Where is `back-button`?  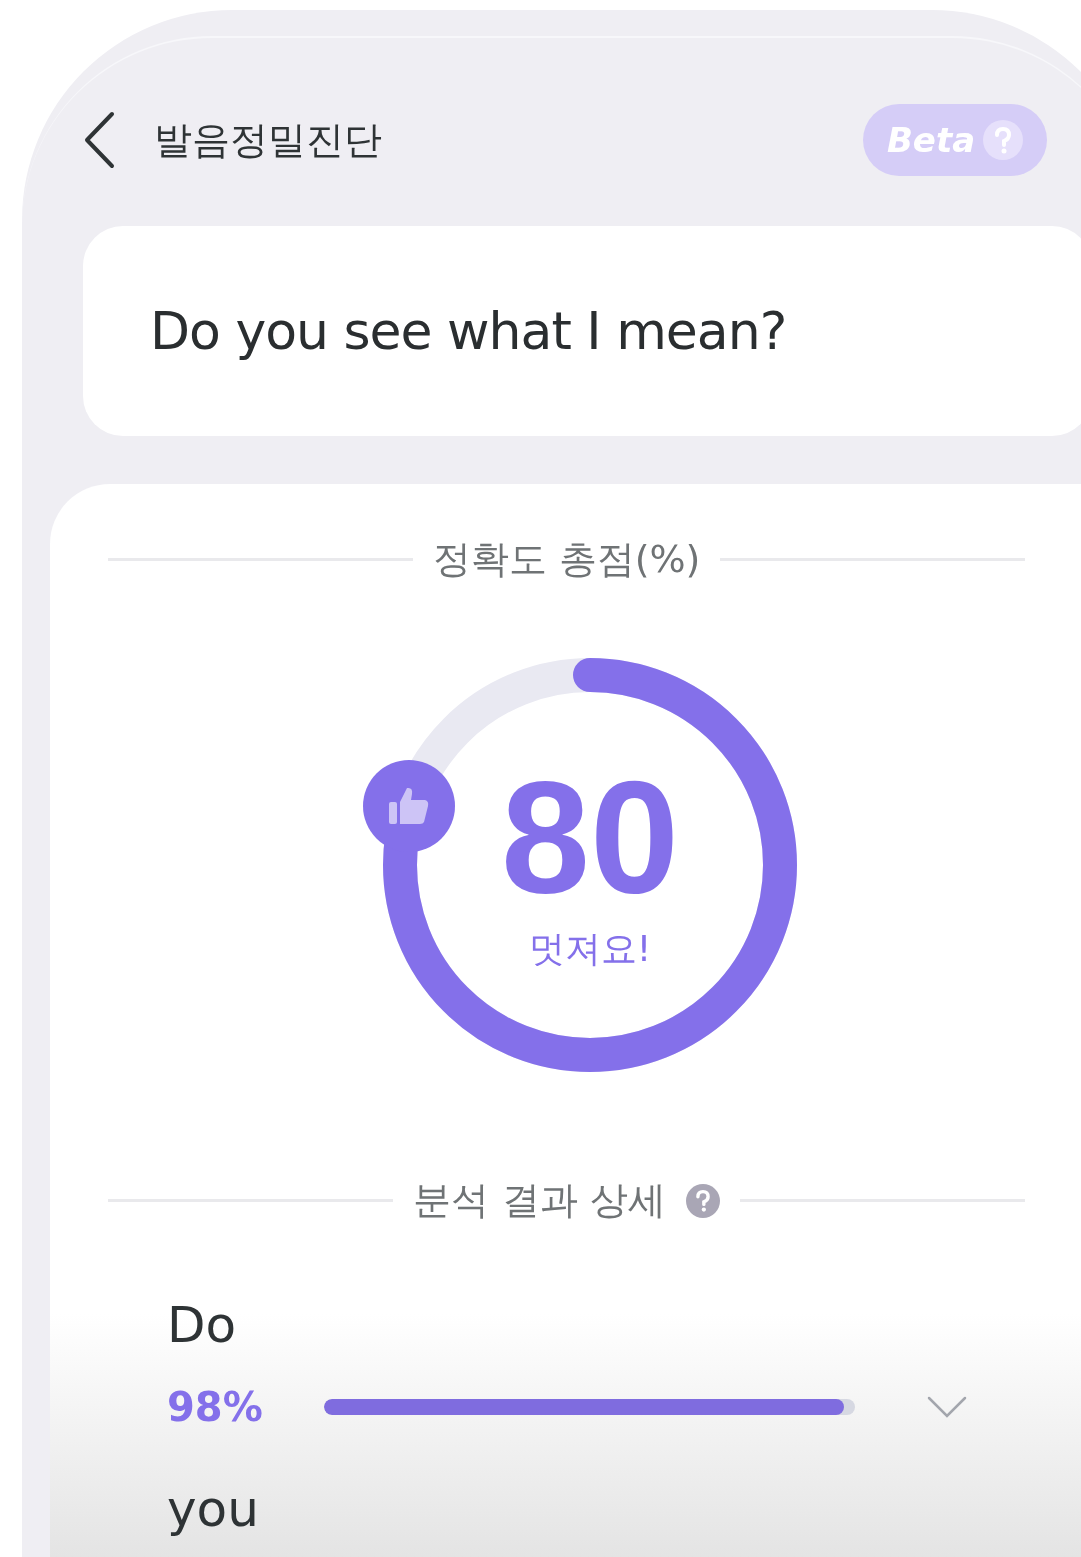 back-button is located at coordinates (99, 140).